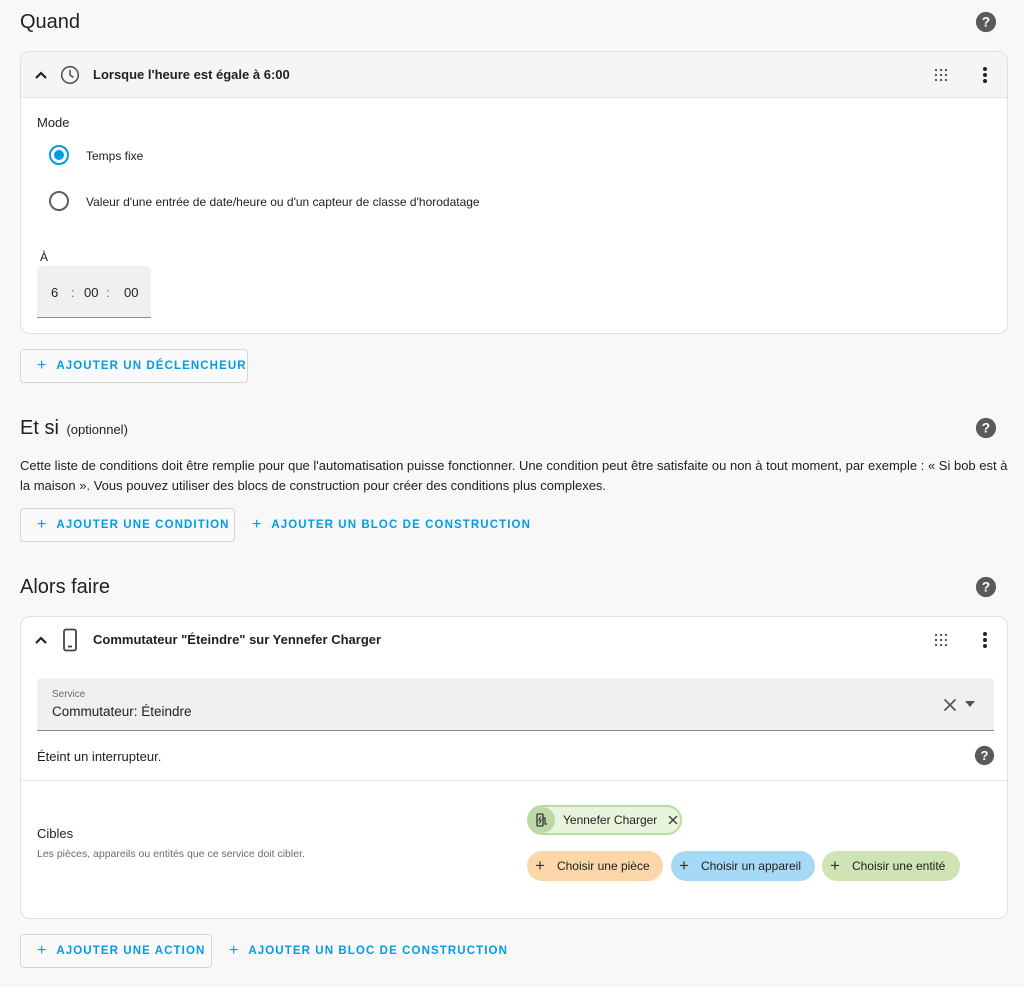 This screenshot has width=1024, height=987. What do you see at coordinates (898, 866) in the screenshot?
I see `choose-entity-label: Choisir une entité` at bounding box center [898, 866].